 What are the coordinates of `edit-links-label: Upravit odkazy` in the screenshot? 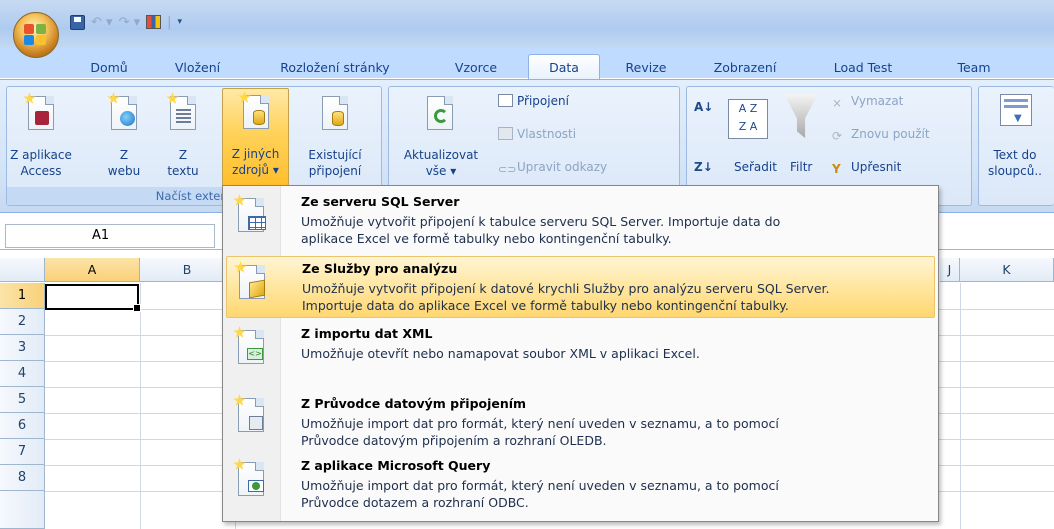 It's located at (562, 167).